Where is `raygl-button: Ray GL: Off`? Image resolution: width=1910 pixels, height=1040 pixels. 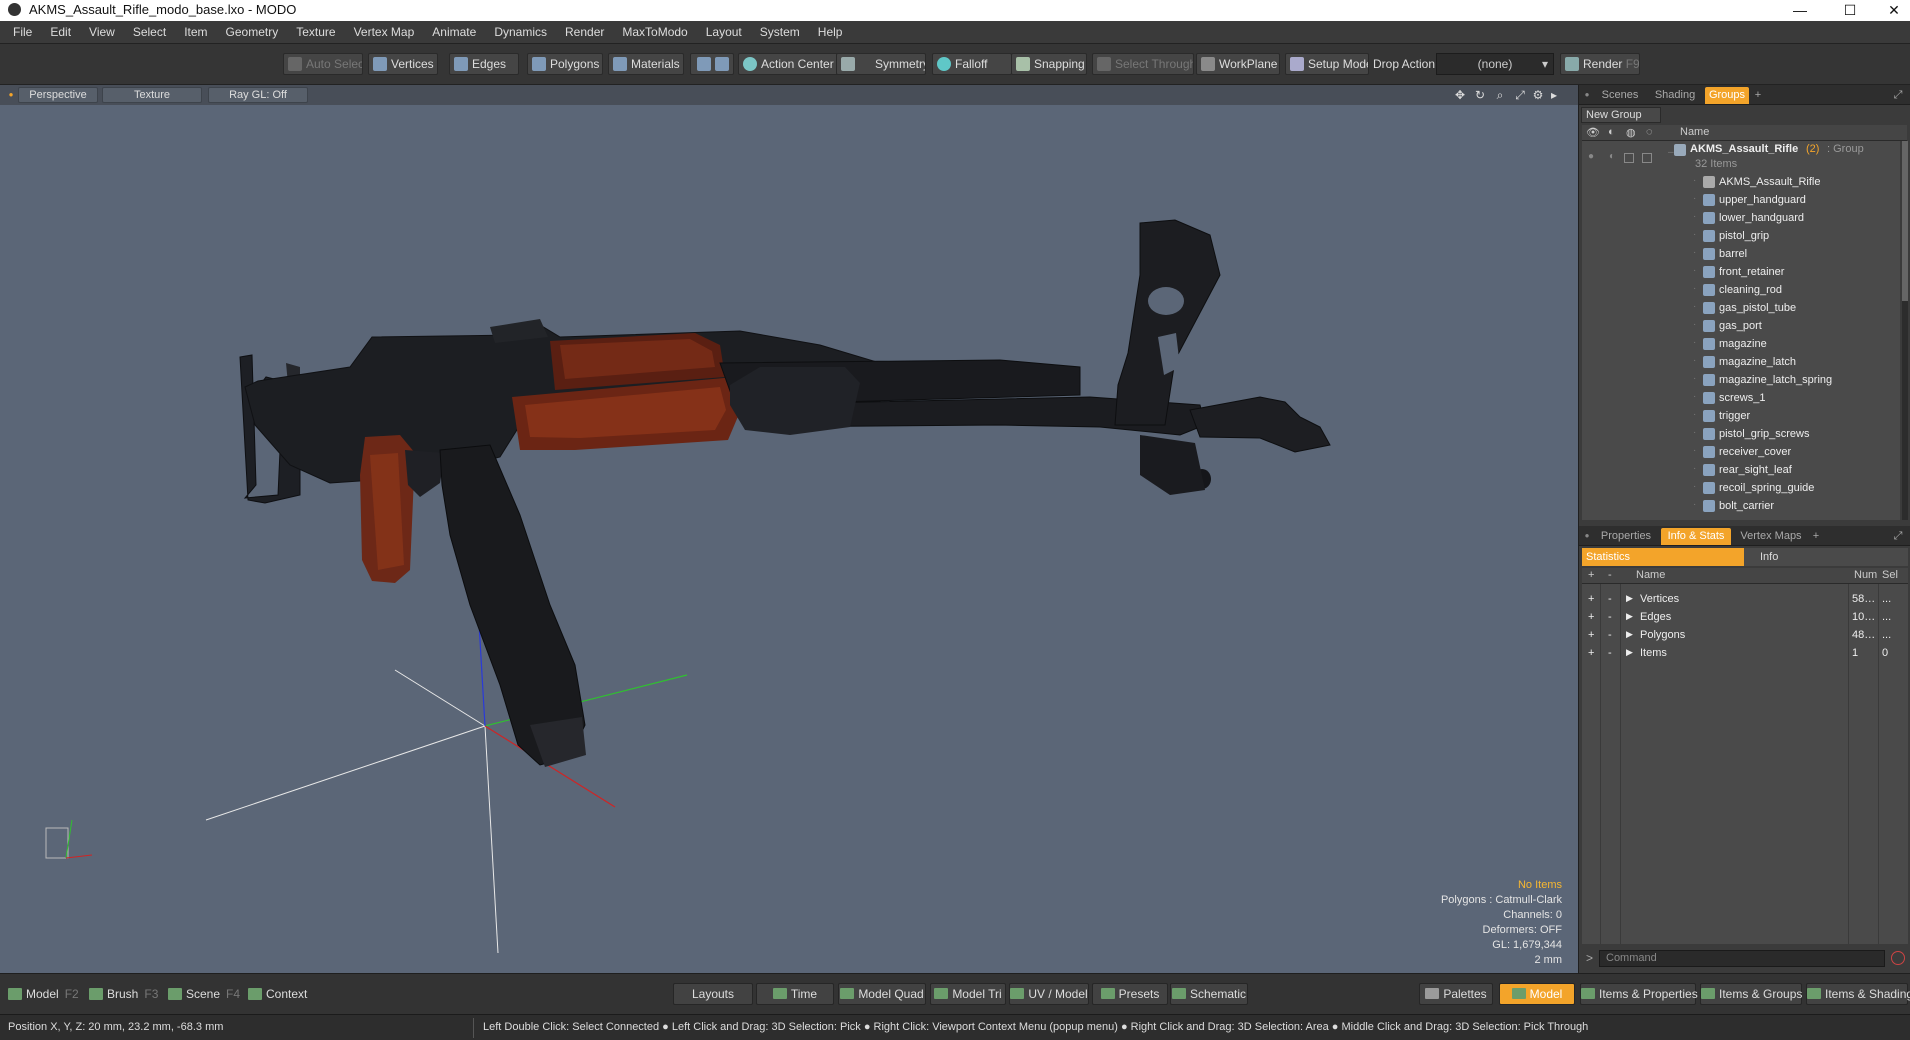 raygl-button: Ray GL: Off is located at coordinates (258, 95).